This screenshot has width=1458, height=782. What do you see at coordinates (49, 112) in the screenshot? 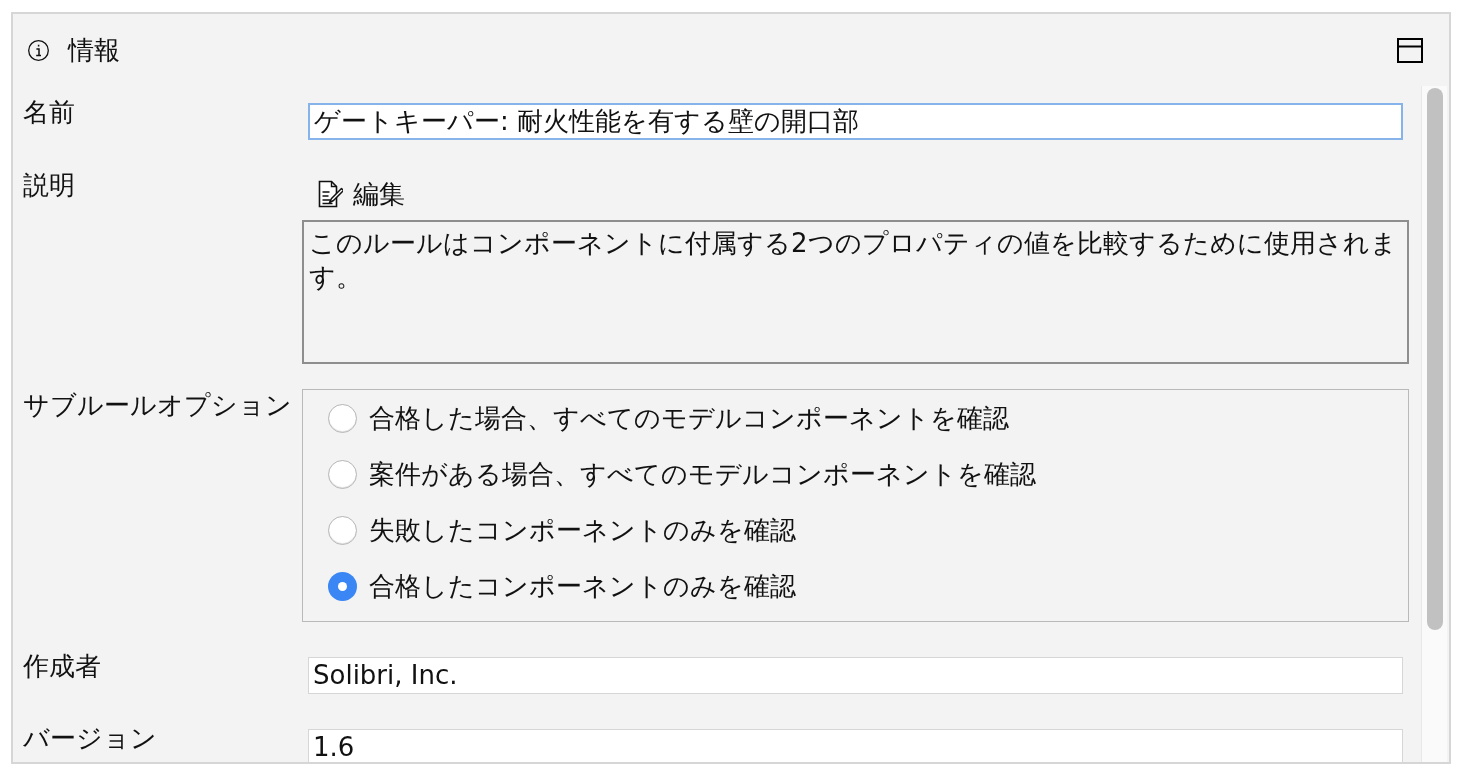
I see `field-label: 名前` at bounding box center [49, 112].